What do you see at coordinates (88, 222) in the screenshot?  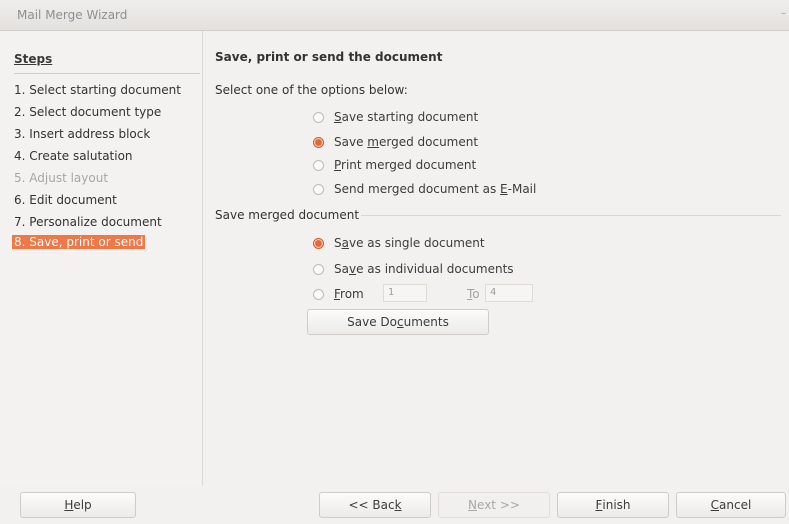 I see `step-7: 7. Personalize document` at bounding box center [88, 222].